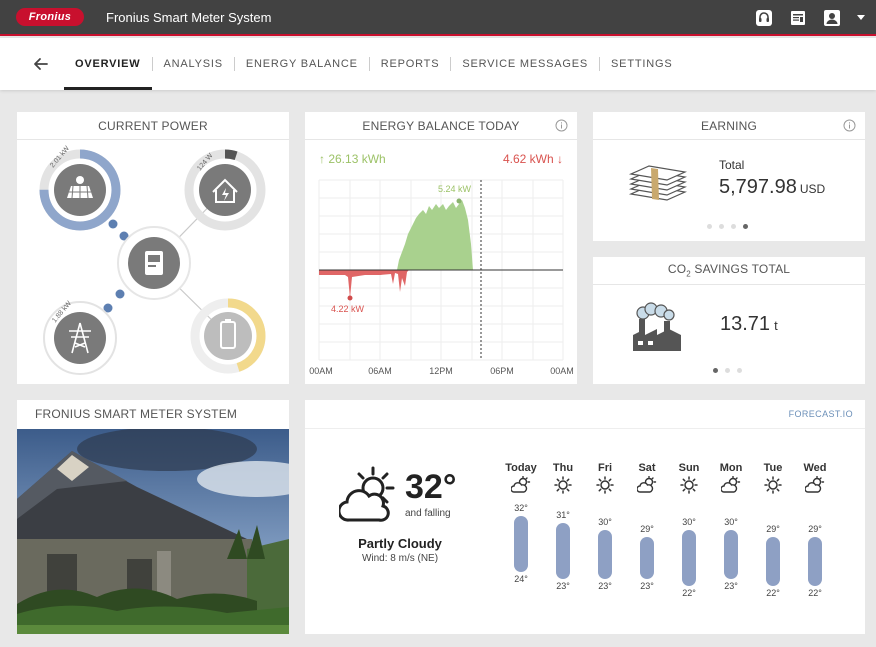  Describe the element at coordinates (773, 468) in the screenshot. I see `forecast-day-name: Tue` at that location.